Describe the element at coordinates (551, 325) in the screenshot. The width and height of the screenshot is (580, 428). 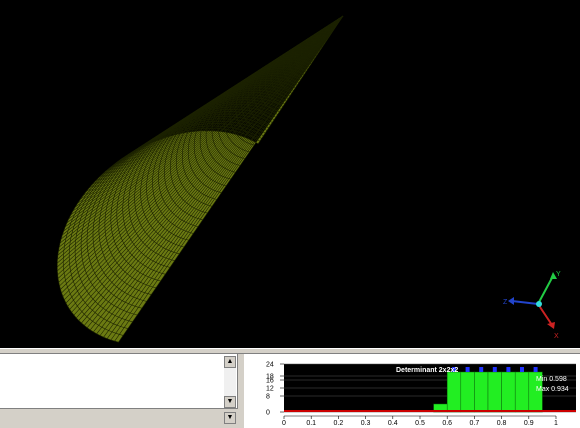
I see `x-axis-arrow` at that location.